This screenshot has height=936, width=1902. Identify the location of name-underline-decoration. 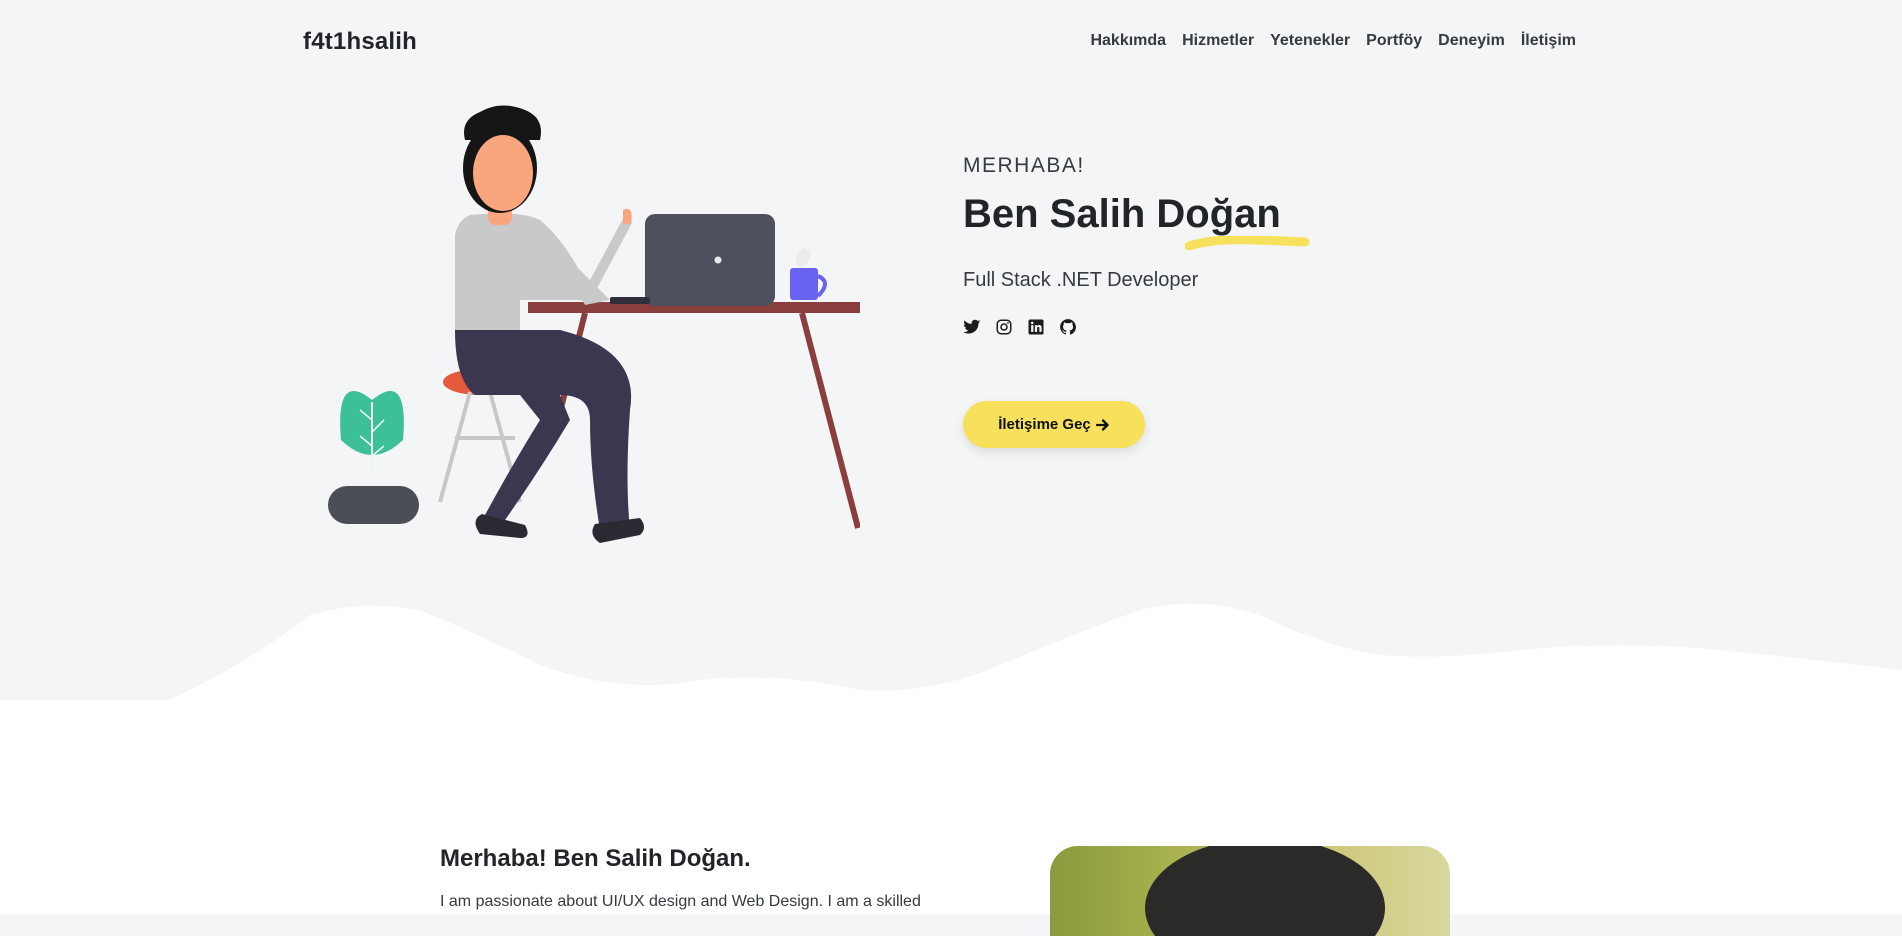
(1247, 243).